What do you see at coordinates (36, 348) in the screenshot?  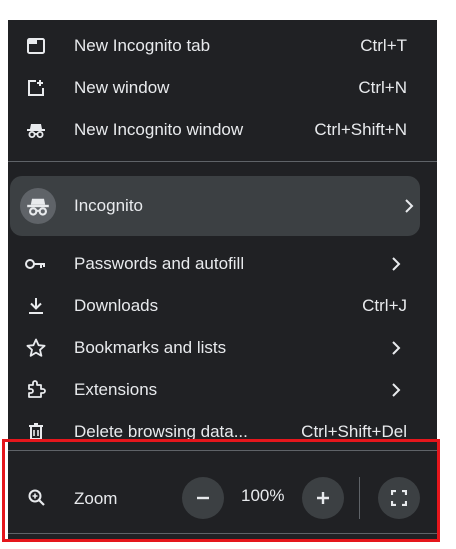 I see `star-icon` at bounding box center [36, 348].